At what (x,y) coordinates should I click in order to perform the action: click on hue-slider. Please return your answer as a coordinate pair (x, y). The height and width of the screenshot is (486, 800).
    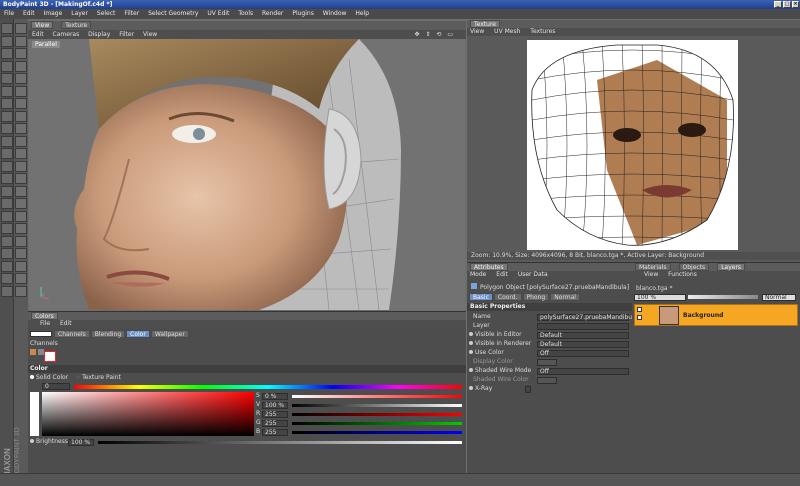
    Looking at the image, I should click on (268, 387).